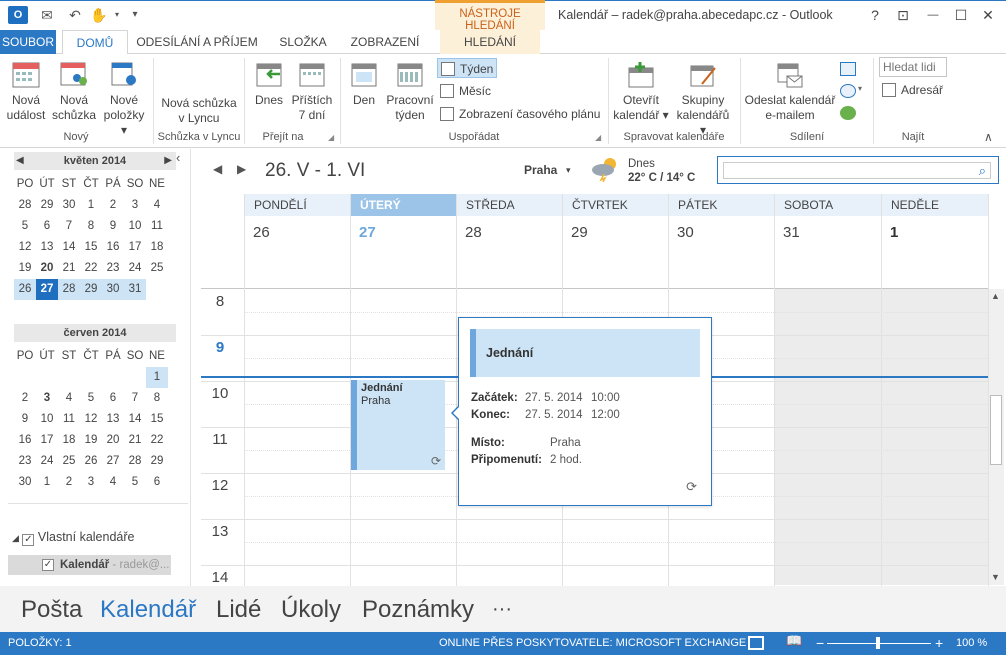 The image size is (1006, 655). I want to click on publish-online-icon, so click(848, 91).